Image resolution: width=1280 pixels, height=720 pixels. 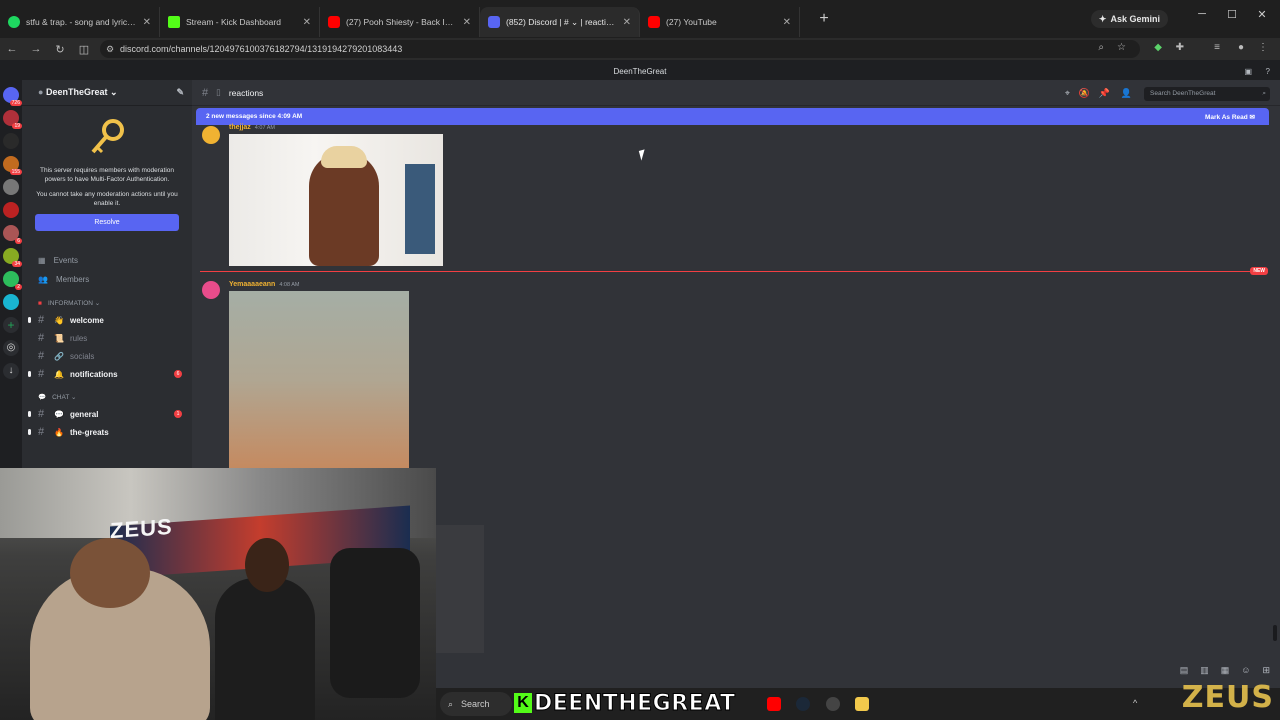 I want to click on extensions-puzzle-icon: ✚, so click(x=1180, y=47).